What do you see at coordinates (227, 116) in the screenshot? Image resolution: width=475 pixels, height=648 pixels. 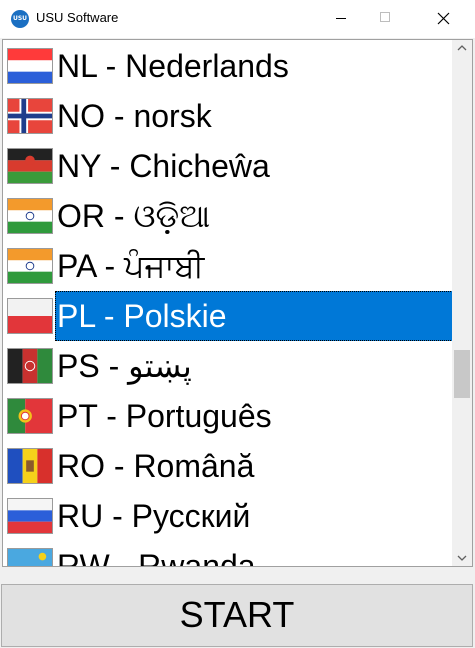 I see `list-item: NO - norsk` at bounding box center [227, 116].